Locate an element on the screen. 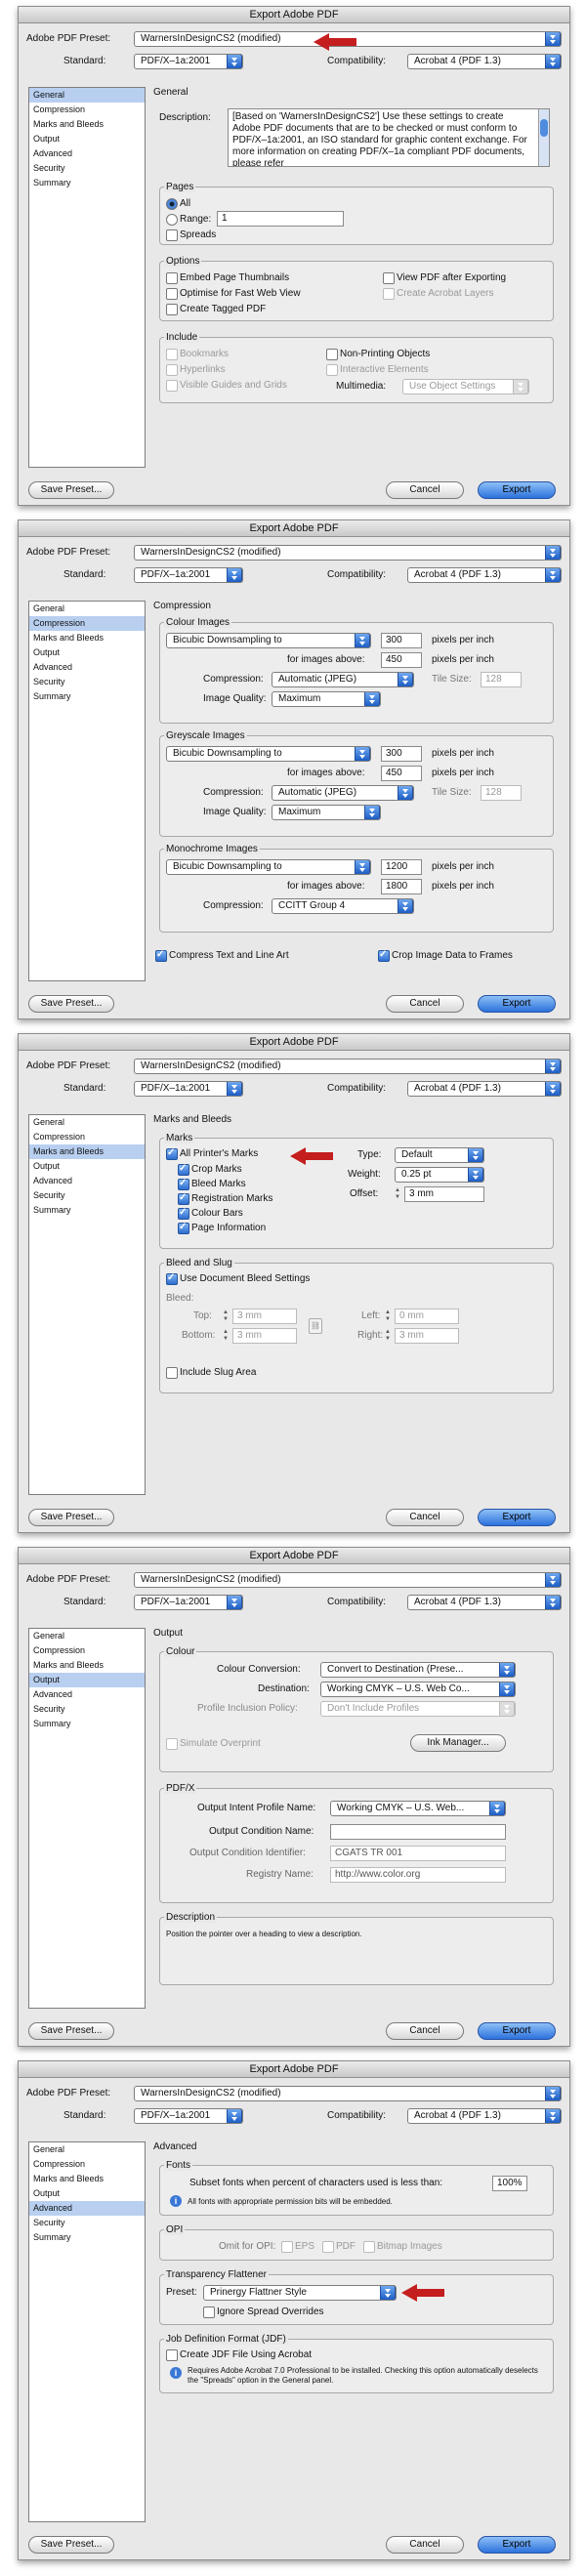 The height and width of the screenshot is (2576, 586). all-radio: All is located at coordinates (178, 204).